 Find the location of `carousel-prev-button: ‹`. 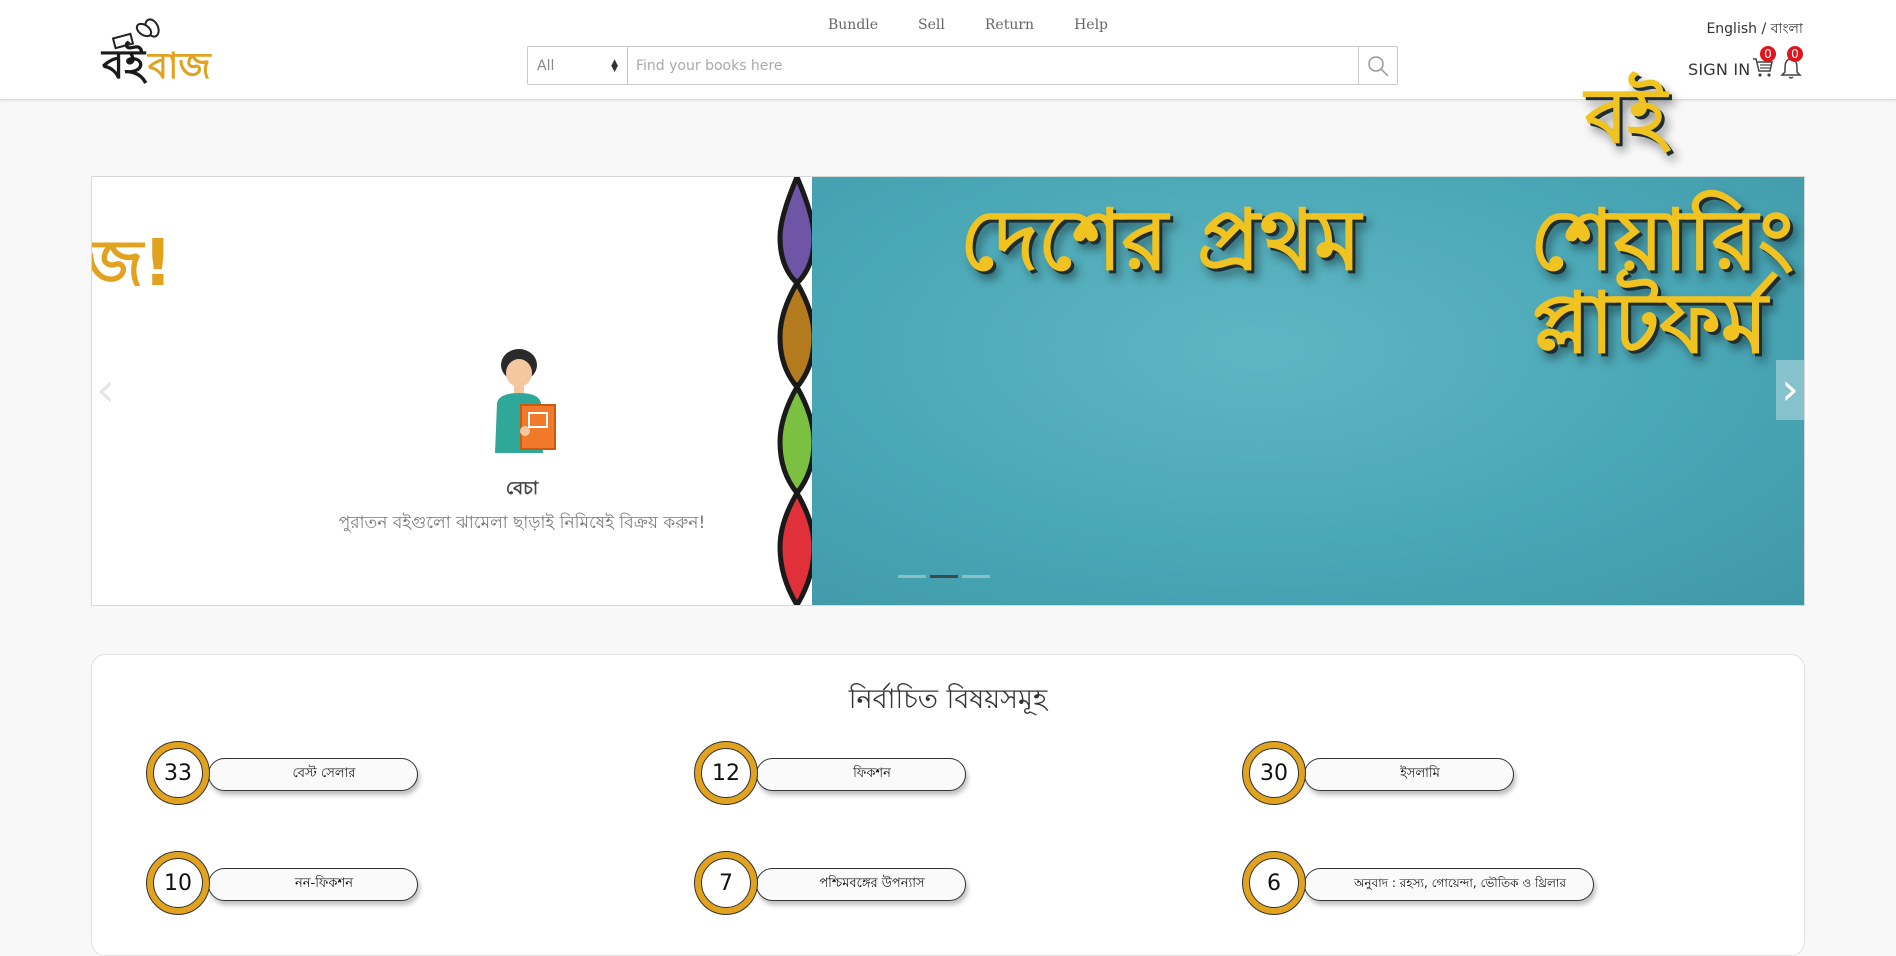

carousel-prev-button: ‹ is located at coordinates (107, 390).